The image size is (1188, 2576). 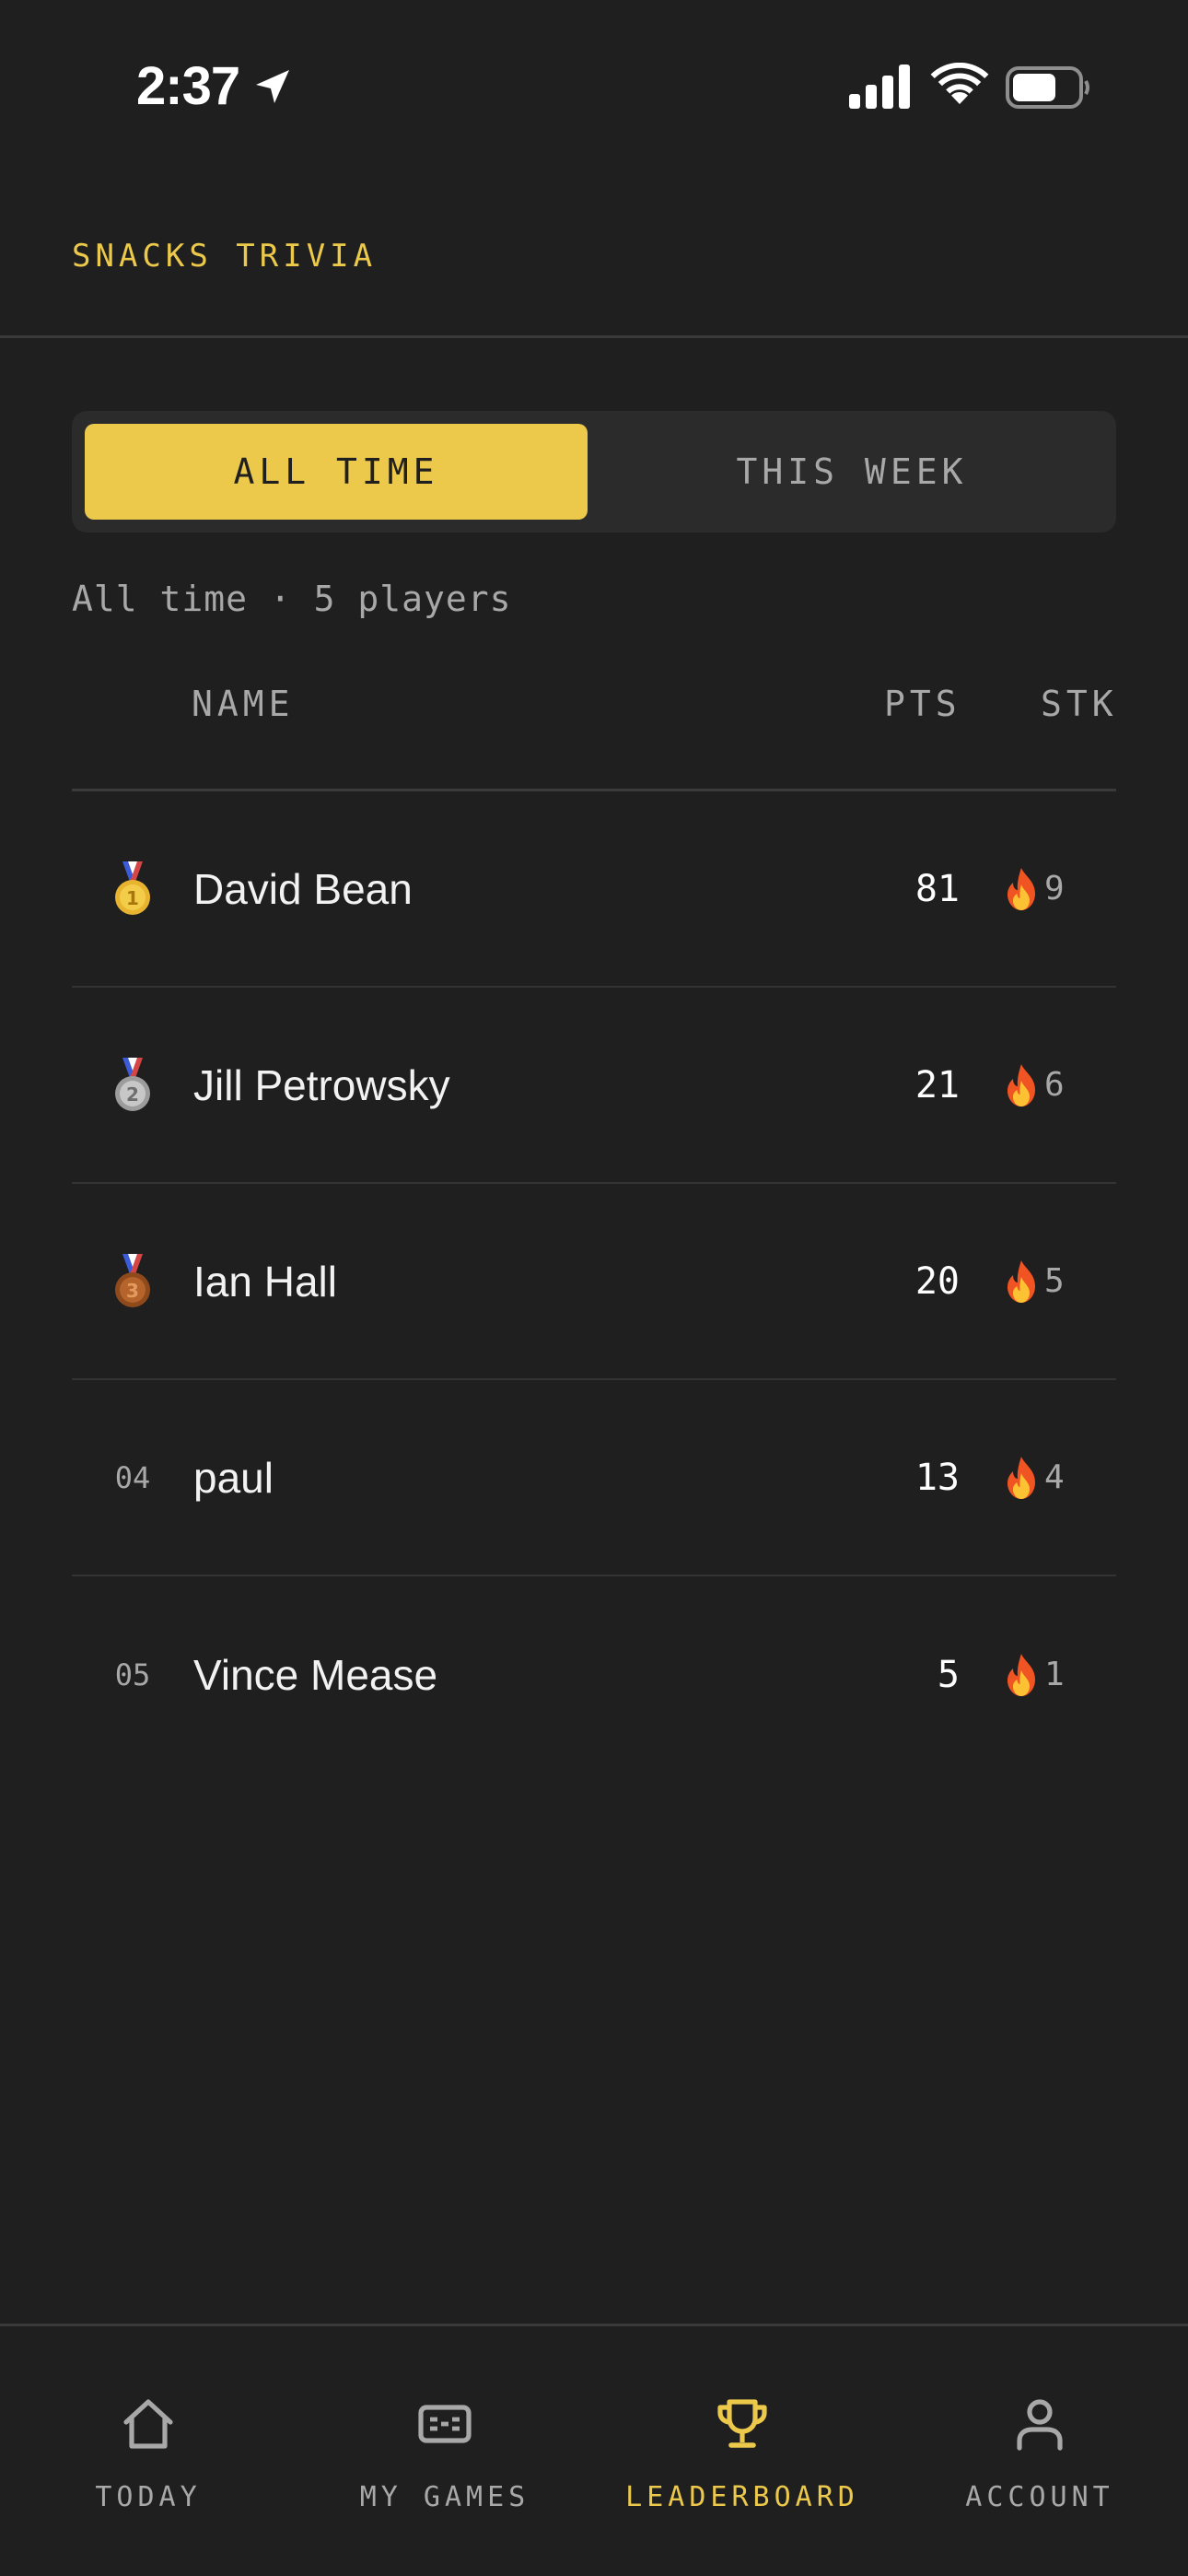 What do you see at coordinates (937, 1085) in the screenshot?
I see `player-points: 21` at bounding box center [937, 1085].